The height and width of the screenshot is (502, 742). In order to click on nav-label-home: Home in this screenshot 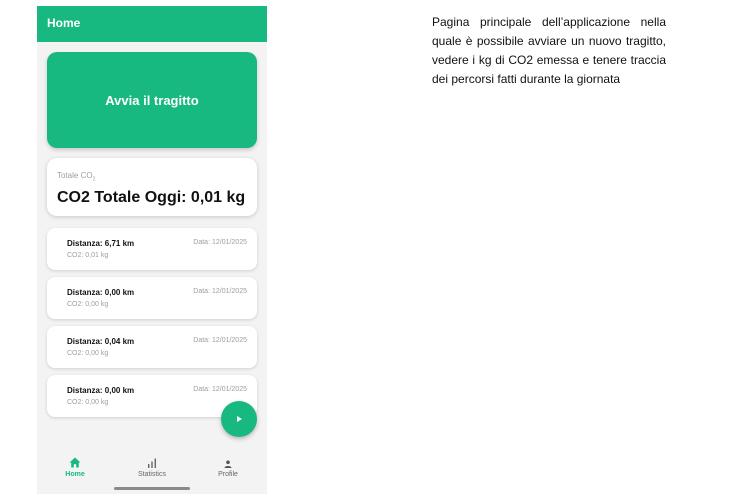, I will do `click(75, 474)`.